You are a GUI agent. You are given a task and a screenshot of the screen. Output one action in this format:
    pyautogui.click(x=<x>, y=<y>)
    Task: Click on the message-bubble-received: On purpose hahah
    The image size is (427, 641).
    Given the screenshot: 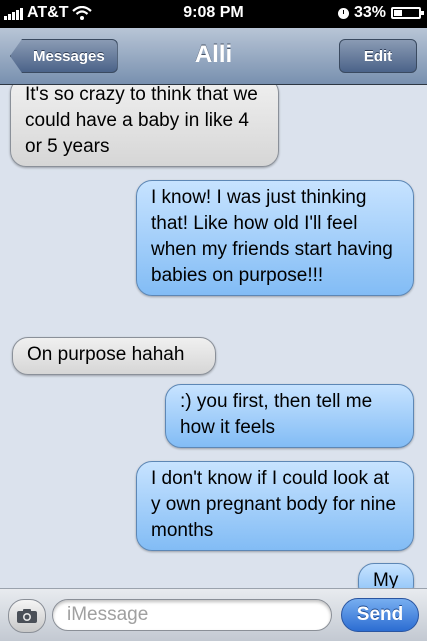 What is the action you would take?
    pyautogui.click(x=114, y=356)
    